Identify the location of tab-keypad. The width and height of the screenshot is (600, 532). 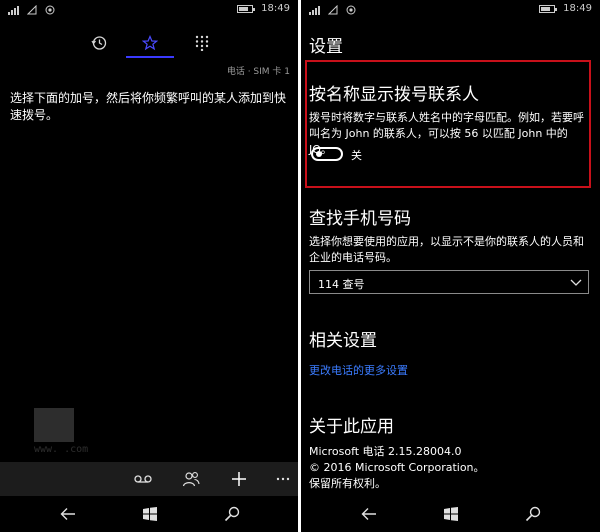
(202, 43).